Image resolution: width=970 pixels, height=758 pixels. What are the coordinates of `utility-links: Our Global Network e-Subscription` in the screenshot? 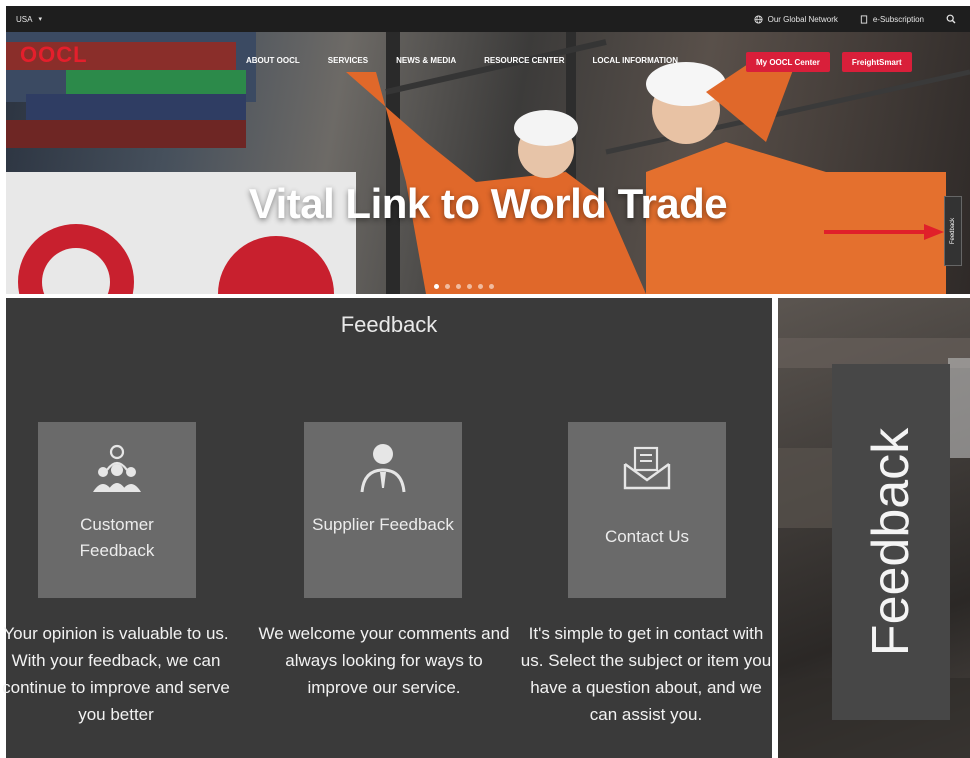 It's located at (855, 19).